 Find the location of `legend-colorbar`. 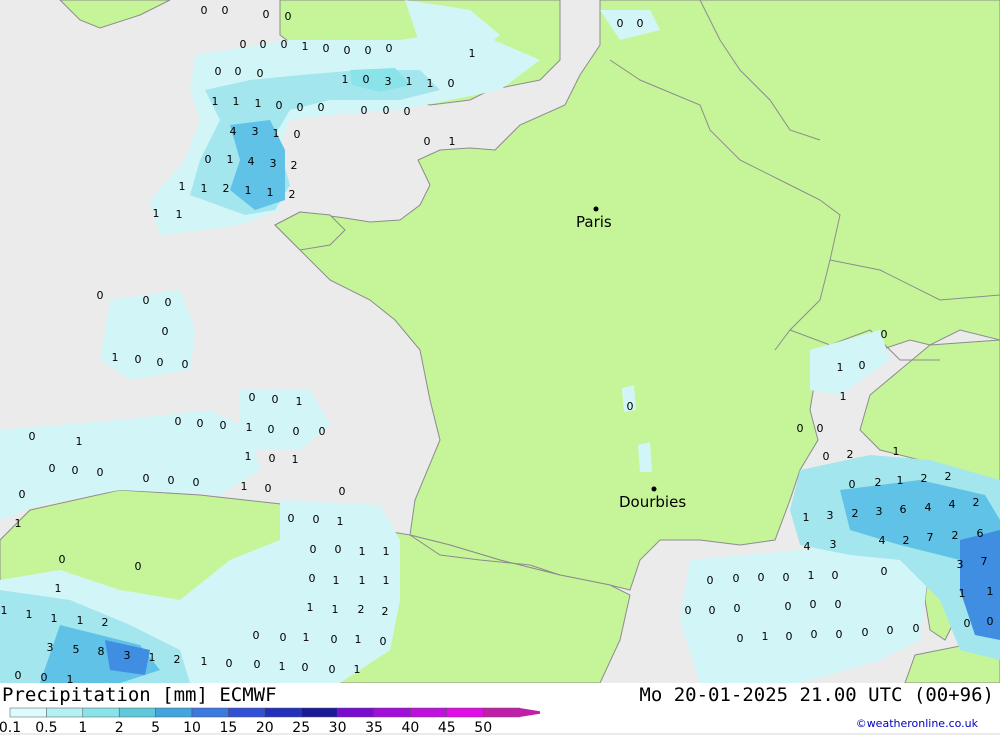

legend-colorbar is located at coordinates (274, 712).